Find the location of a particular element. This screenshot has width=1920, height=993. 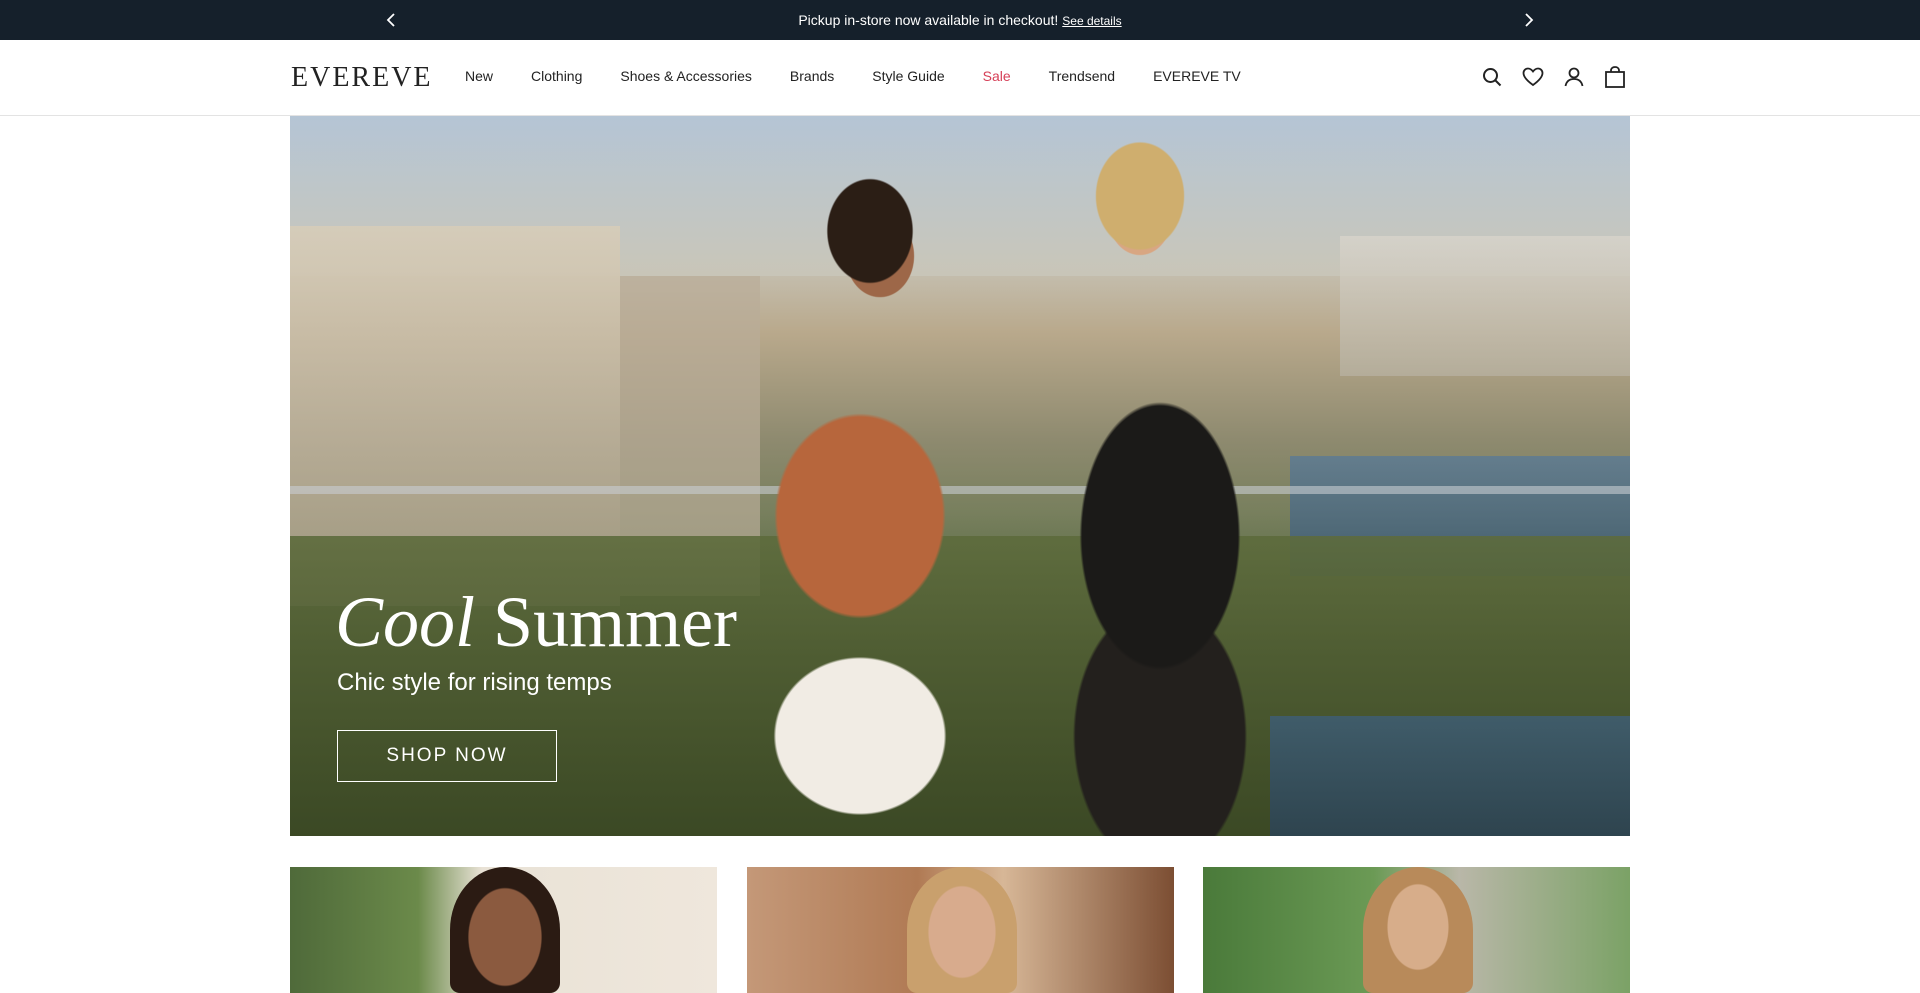

bag-icon is located at coordinates (1615, 77).